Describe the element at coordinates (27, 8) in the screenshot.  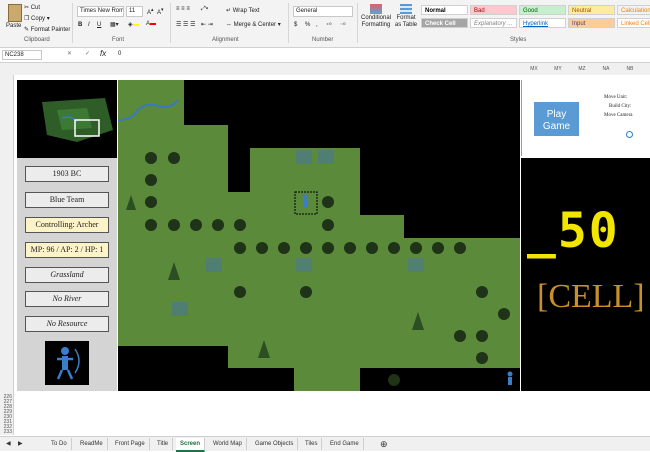
I see `scissors-icon: ✂` at that location.